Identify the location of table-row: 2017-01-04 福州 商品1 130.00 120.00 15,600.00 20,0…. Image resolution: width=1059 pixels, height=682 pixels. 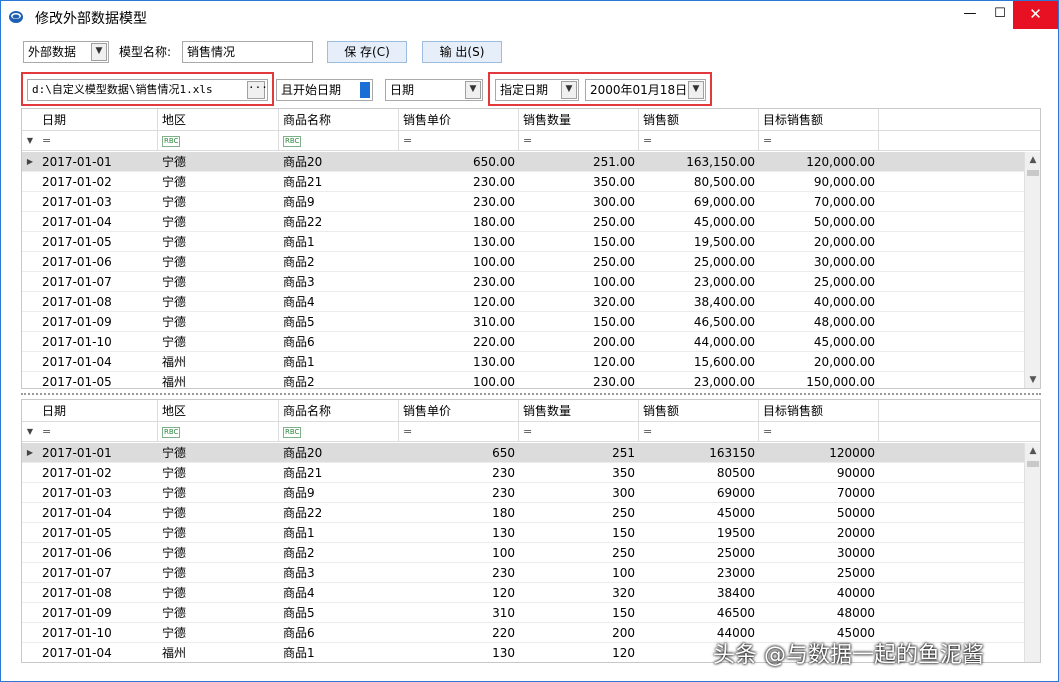
(523, 362).